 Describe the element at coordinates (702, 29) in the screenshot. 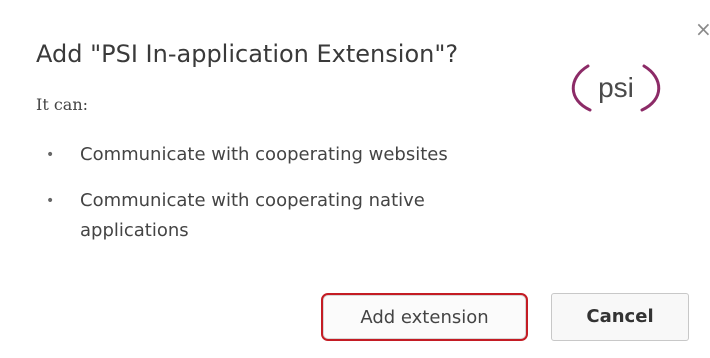

I see `close-button: ×` at that location.